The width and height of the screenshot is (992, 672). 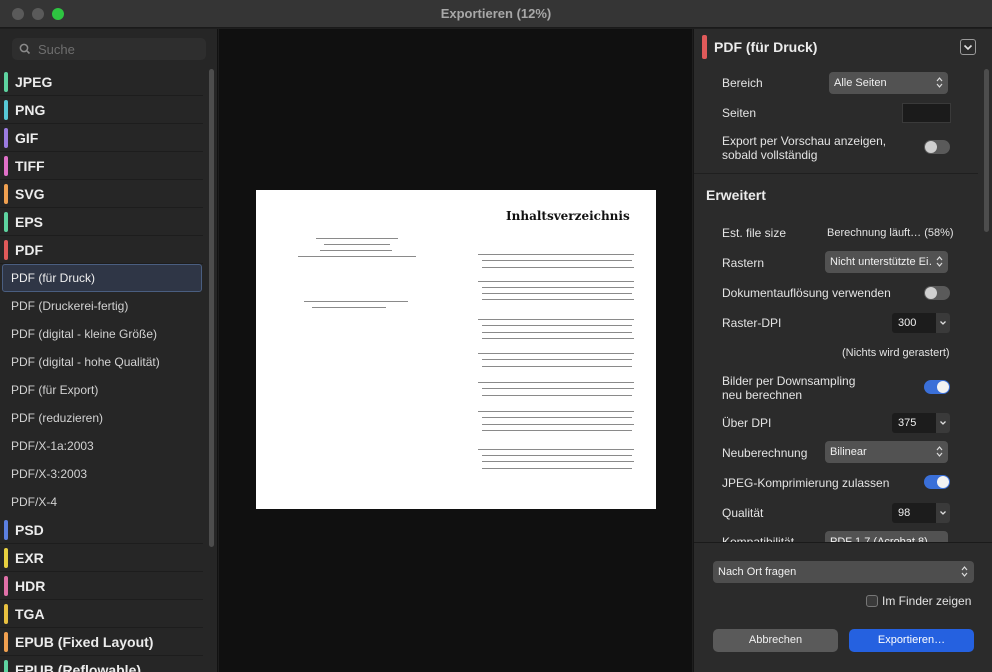 I want to click on preset-item: PDF/X-1a:2003, so click(x=101, y=446).